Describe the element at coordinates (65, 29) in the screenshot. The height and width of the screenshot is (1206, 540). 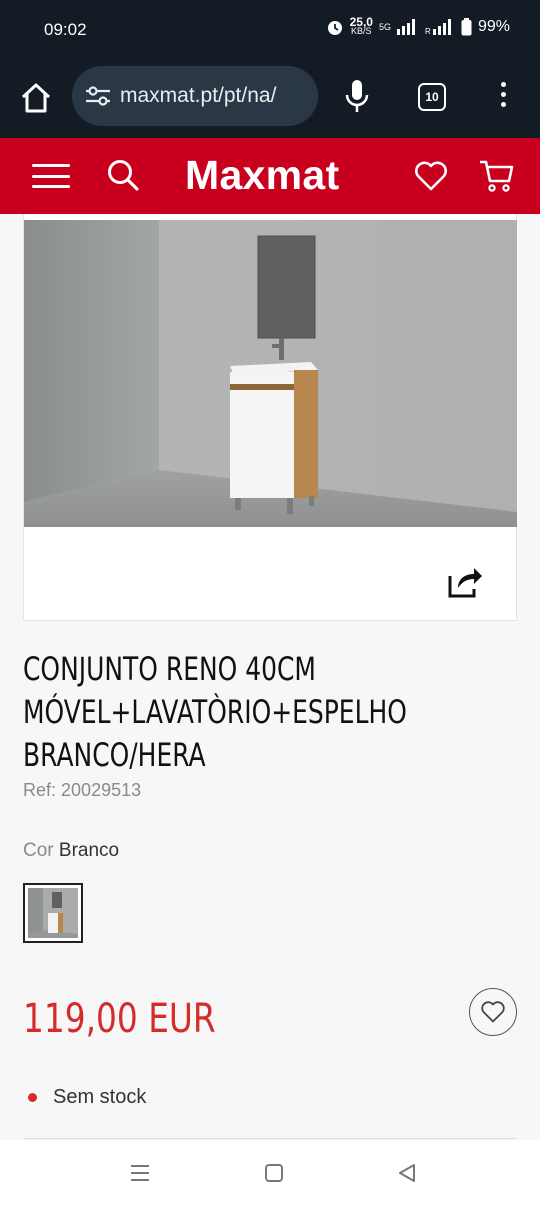
I see `status-time: 09:02` at that location.